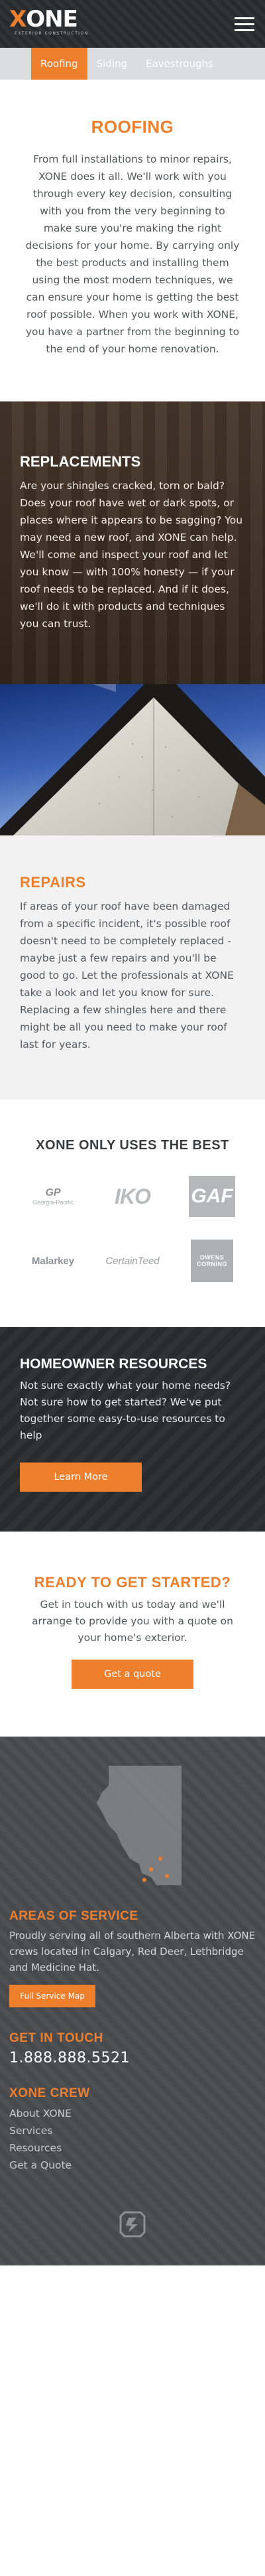 The image size is (265, 2576). What do you see at coordinates (212, 1196) in the screenshot?
I see `brand-logo-gaf: GAF` at bounding box center [212, 1196].